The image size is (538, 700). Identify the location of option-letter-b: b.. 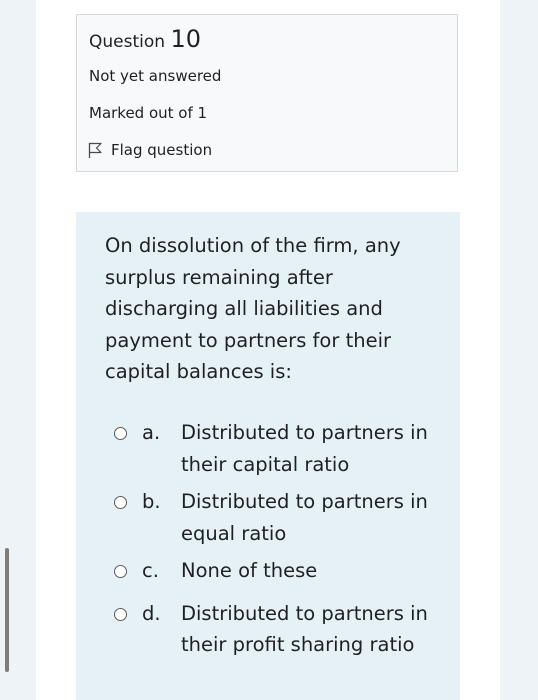
(151, 501).